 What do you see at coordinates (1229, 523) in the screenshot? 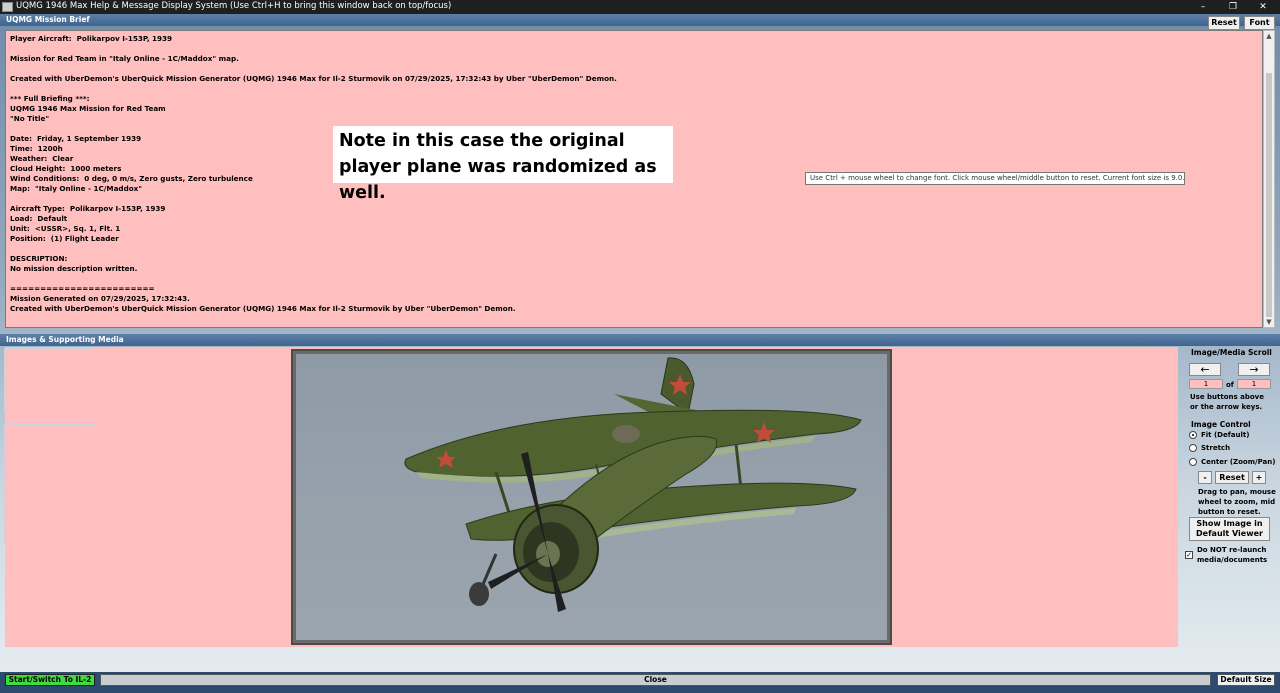
I see `show-image-line1: Show Image in` at bounding box center [1229, 523].